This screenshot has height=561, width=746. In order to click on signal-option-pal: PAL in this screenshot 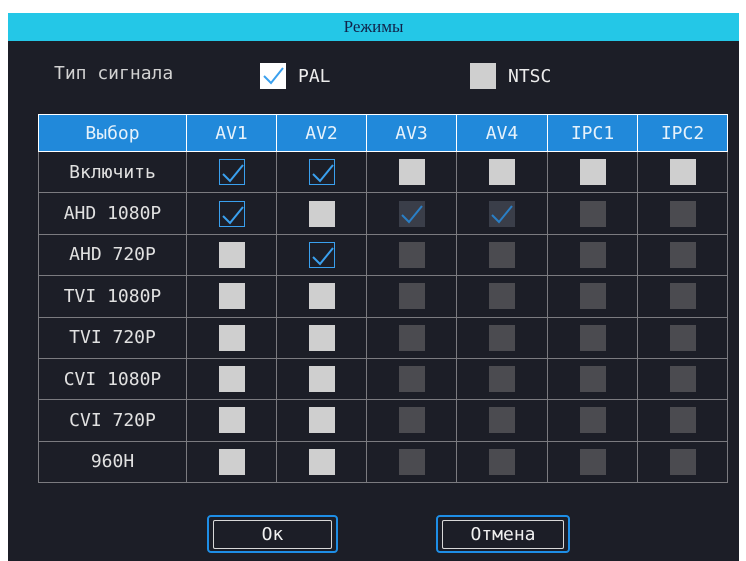, I will do `click(295, 76)`.